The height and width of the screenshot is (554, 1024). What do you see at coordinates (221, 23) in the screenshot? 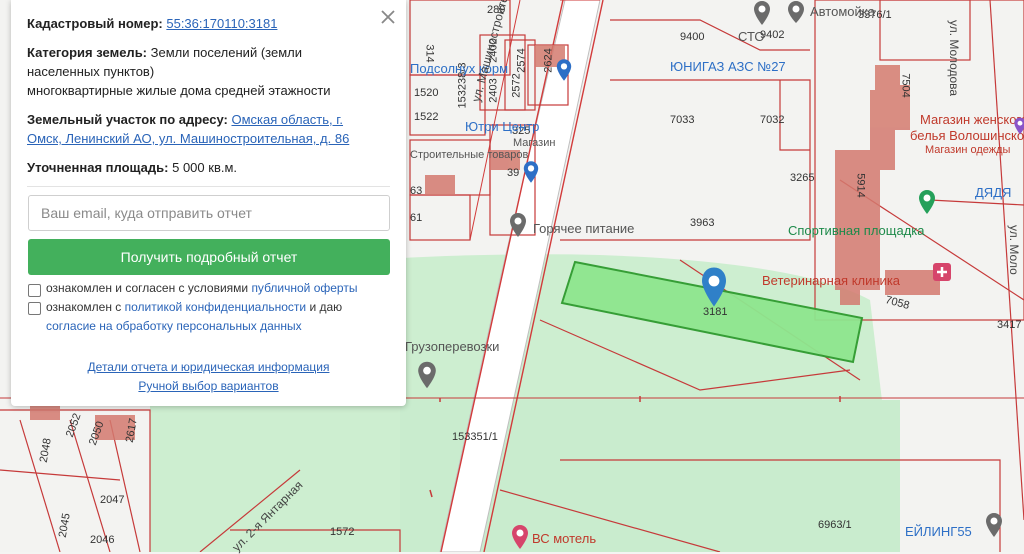
I see `cadastral-number-link: 55:36:170110:3181` at bounding box center [221, 23].